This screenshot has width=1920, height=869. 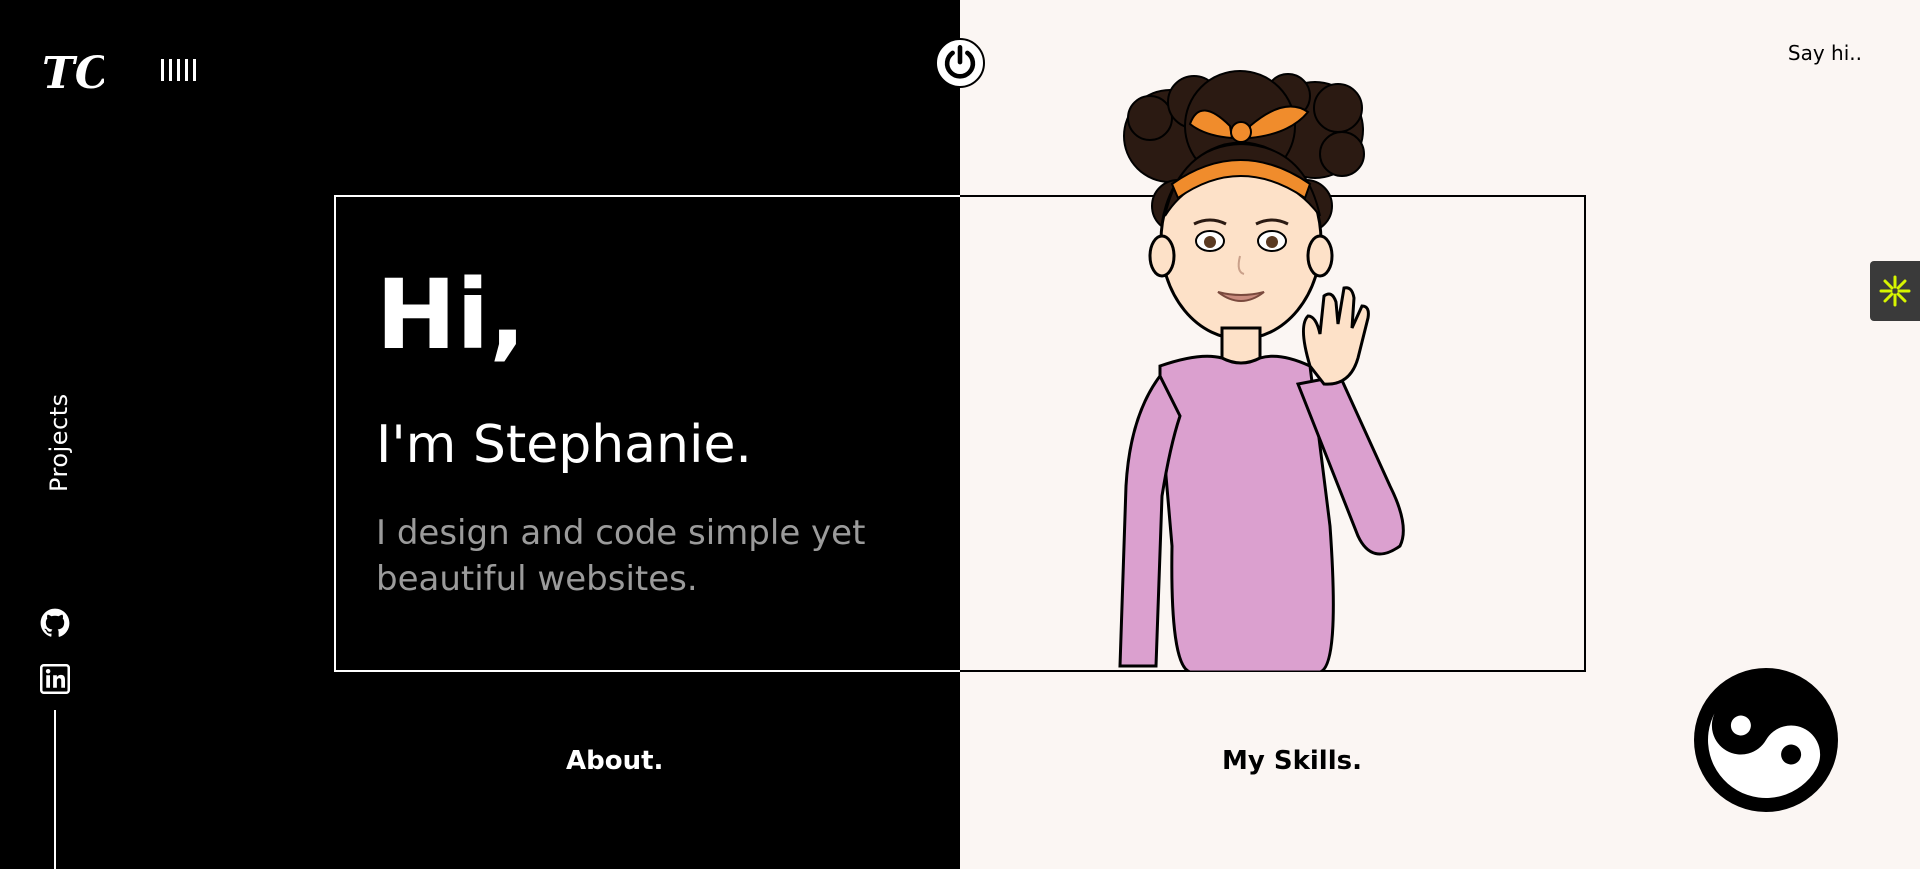 I want to click on asterisk-icon, so click(x=1895, y=291).